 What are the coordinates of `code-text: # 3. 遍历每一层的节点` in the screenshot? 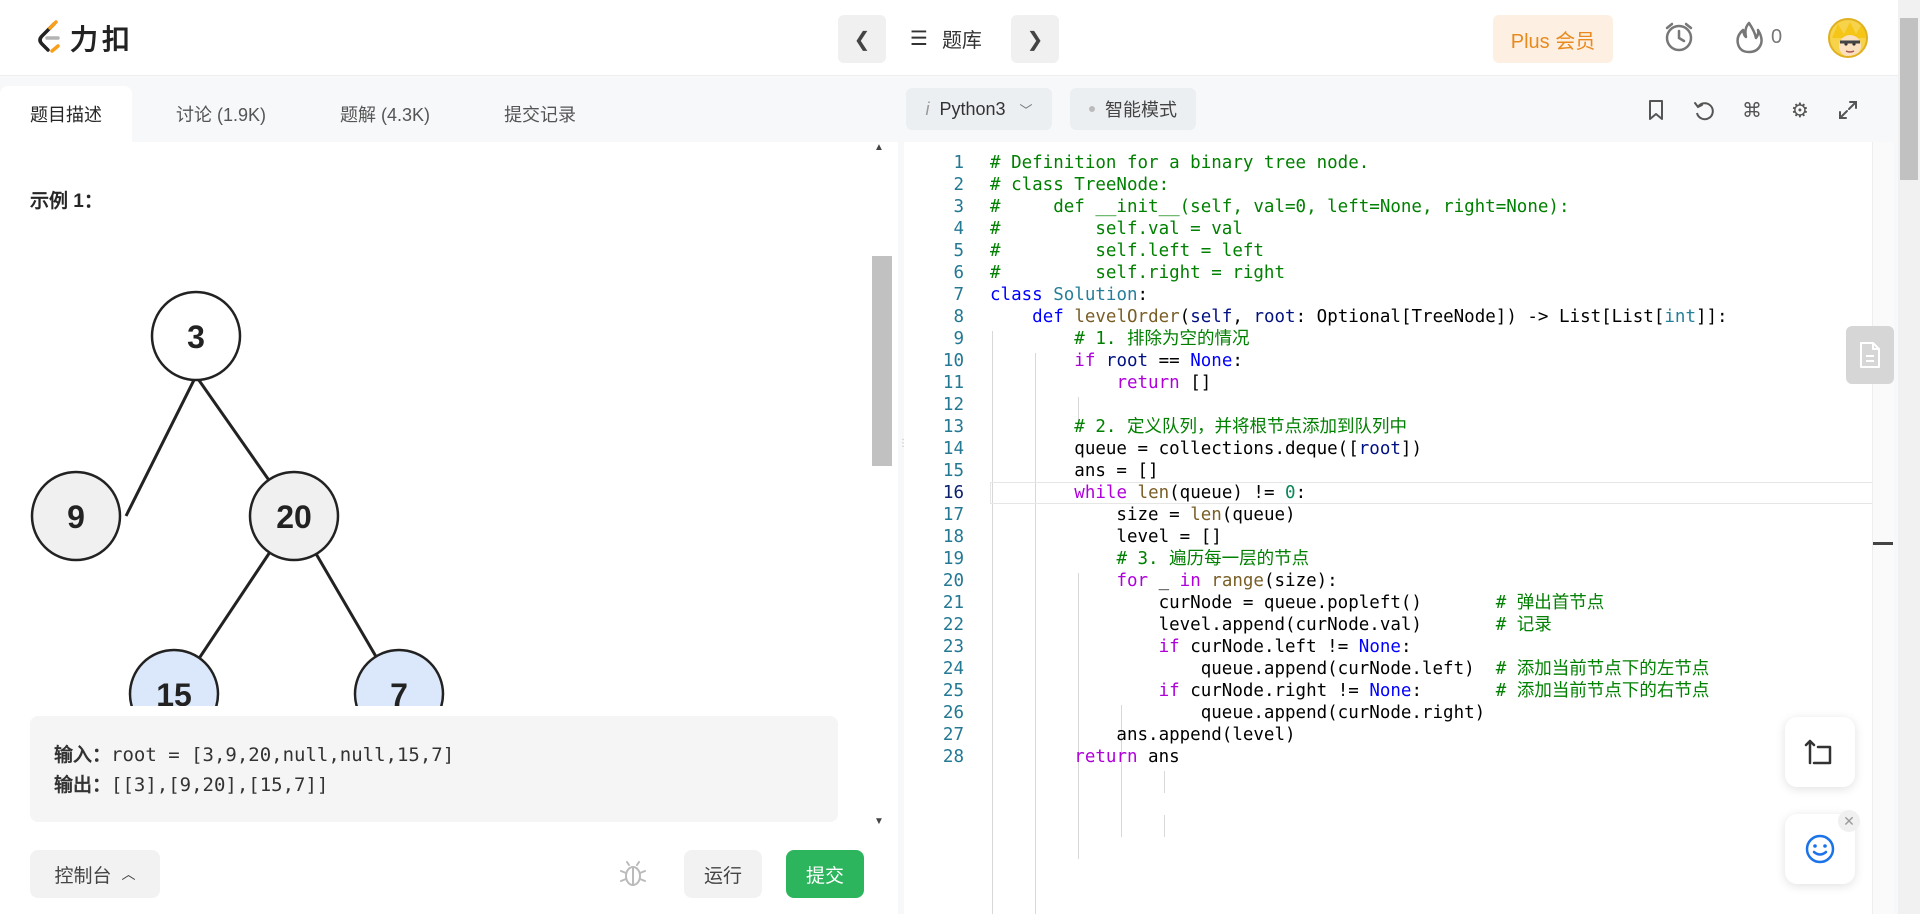 It's located at (1213, 559).